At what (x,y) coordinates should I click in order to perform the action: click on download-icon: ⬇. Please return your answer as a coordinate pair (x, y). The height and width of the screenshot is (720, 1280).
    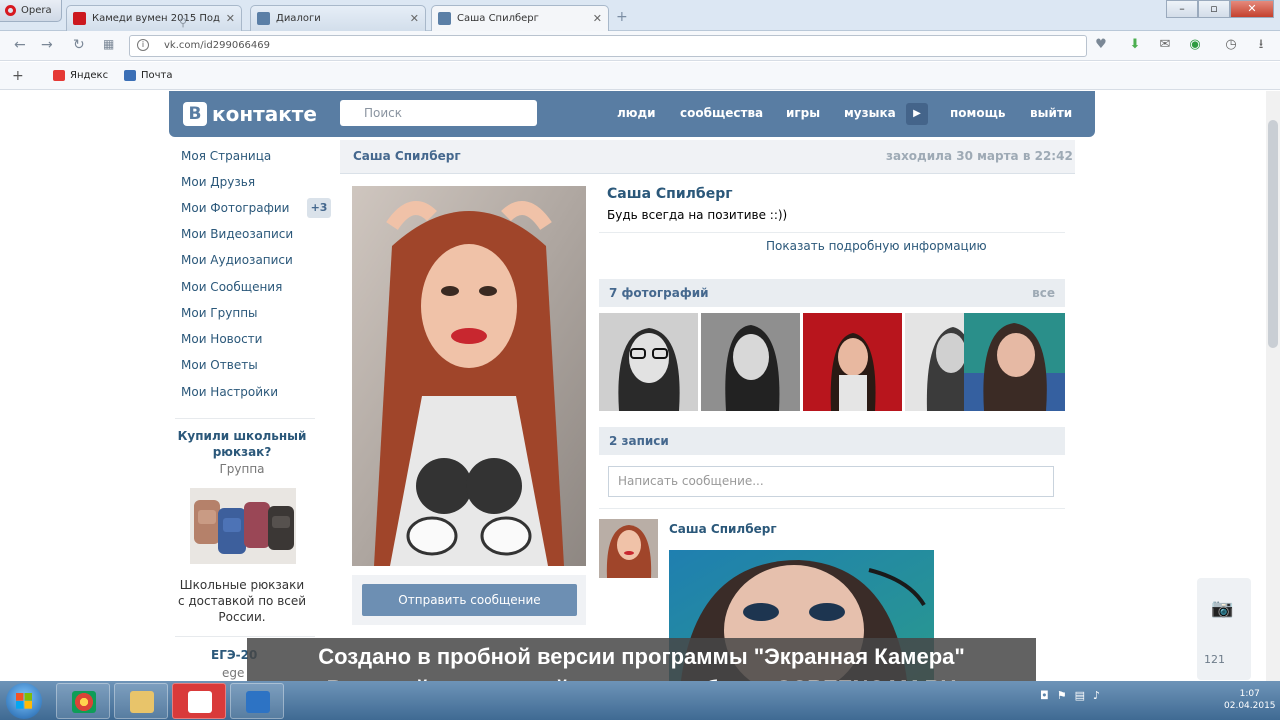
    Looking at the image, I should click on (1135, 45).